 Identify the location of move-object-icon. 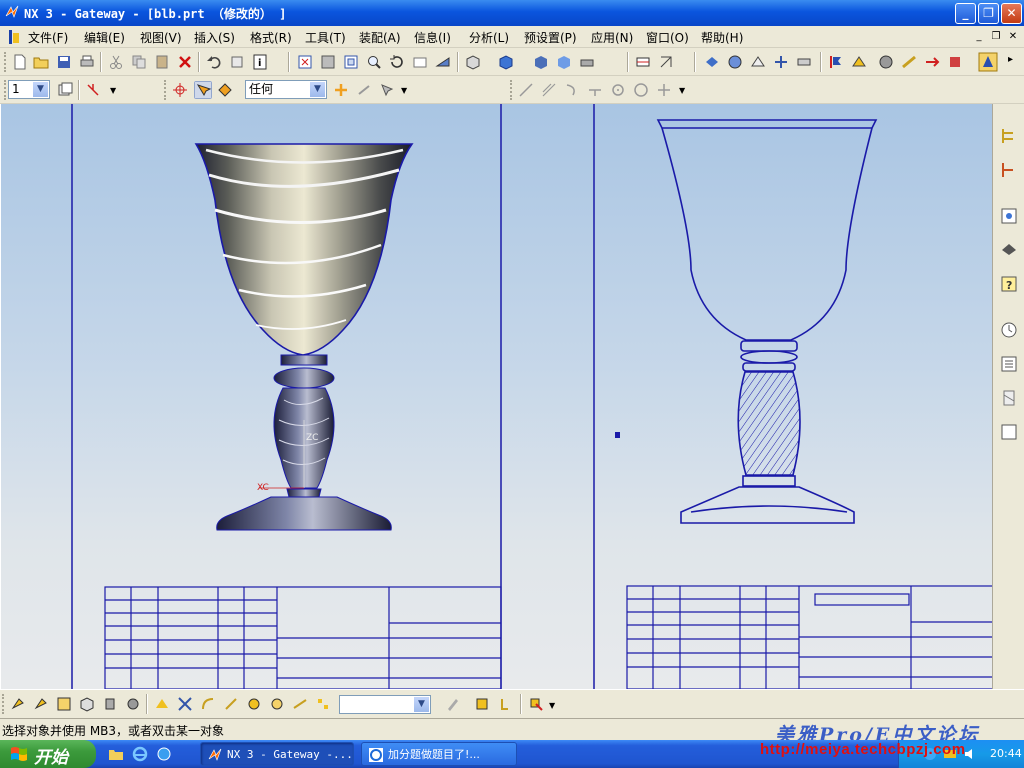
(536, 704).